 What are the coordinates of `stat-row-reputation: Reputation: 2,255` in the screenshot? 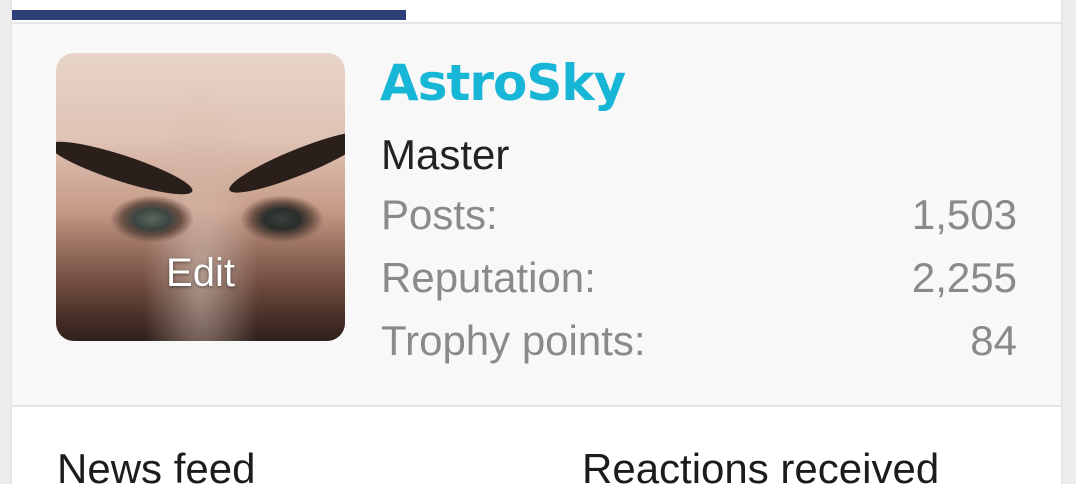 It's located at (699, 279).